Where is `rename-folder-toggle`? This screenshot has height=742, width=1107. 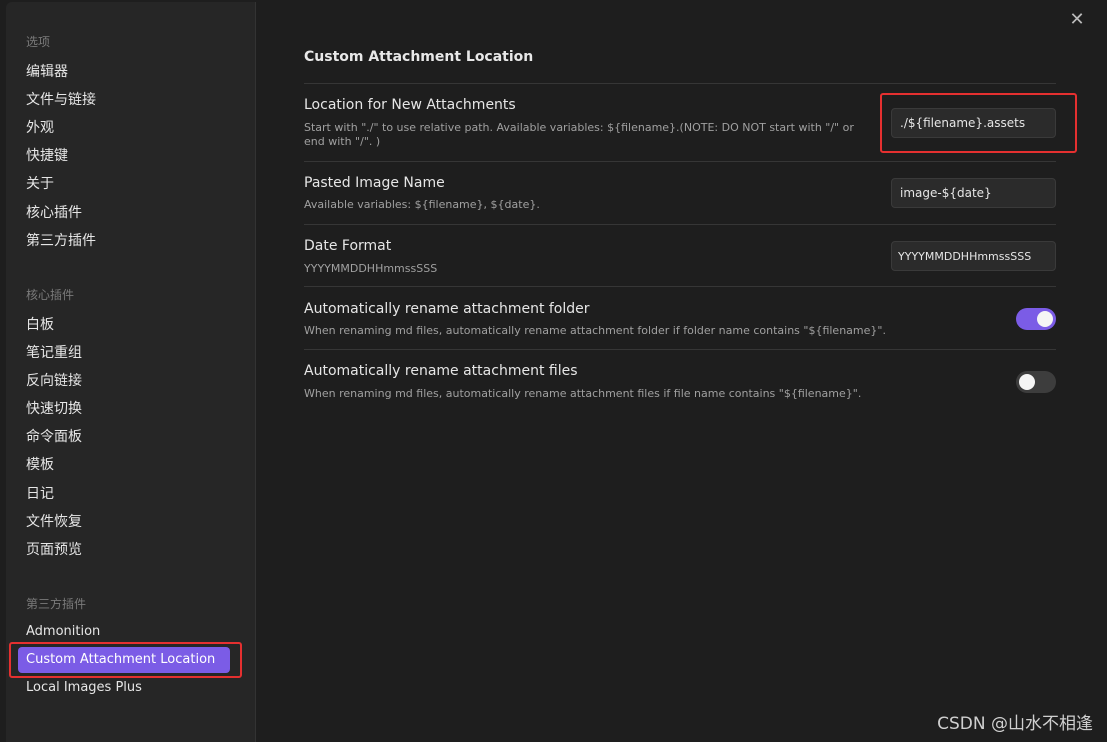
rename-folder-toggle is located at coordinates (1036, 319).